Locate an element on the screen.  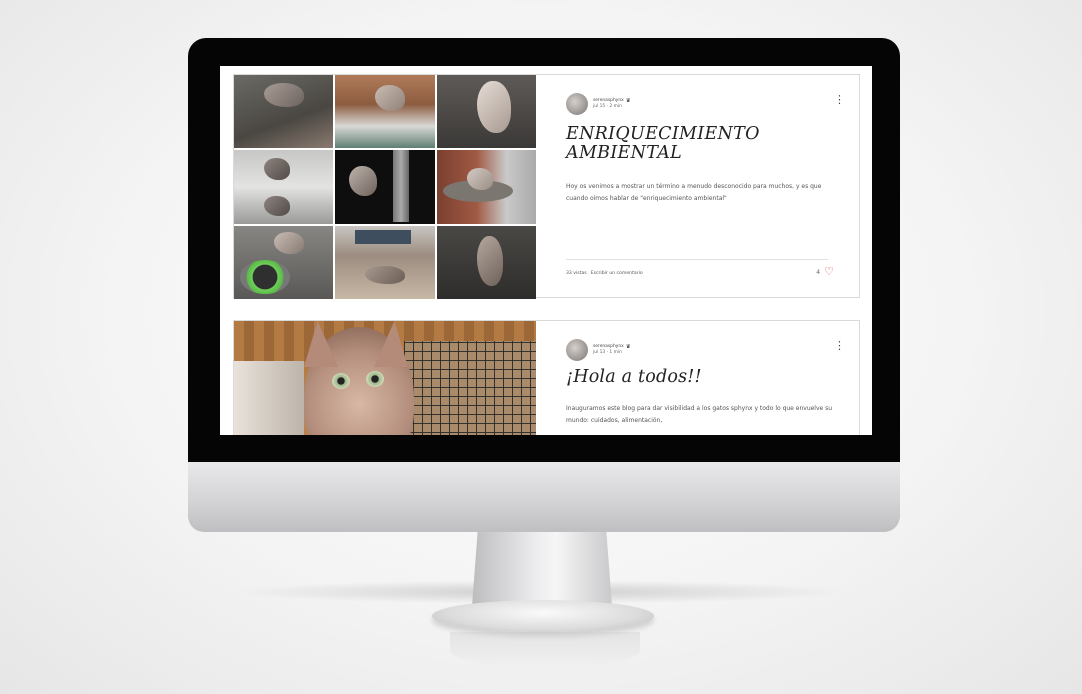
post-date: jul 15 · 2 min is located at coordinates (607, 106).